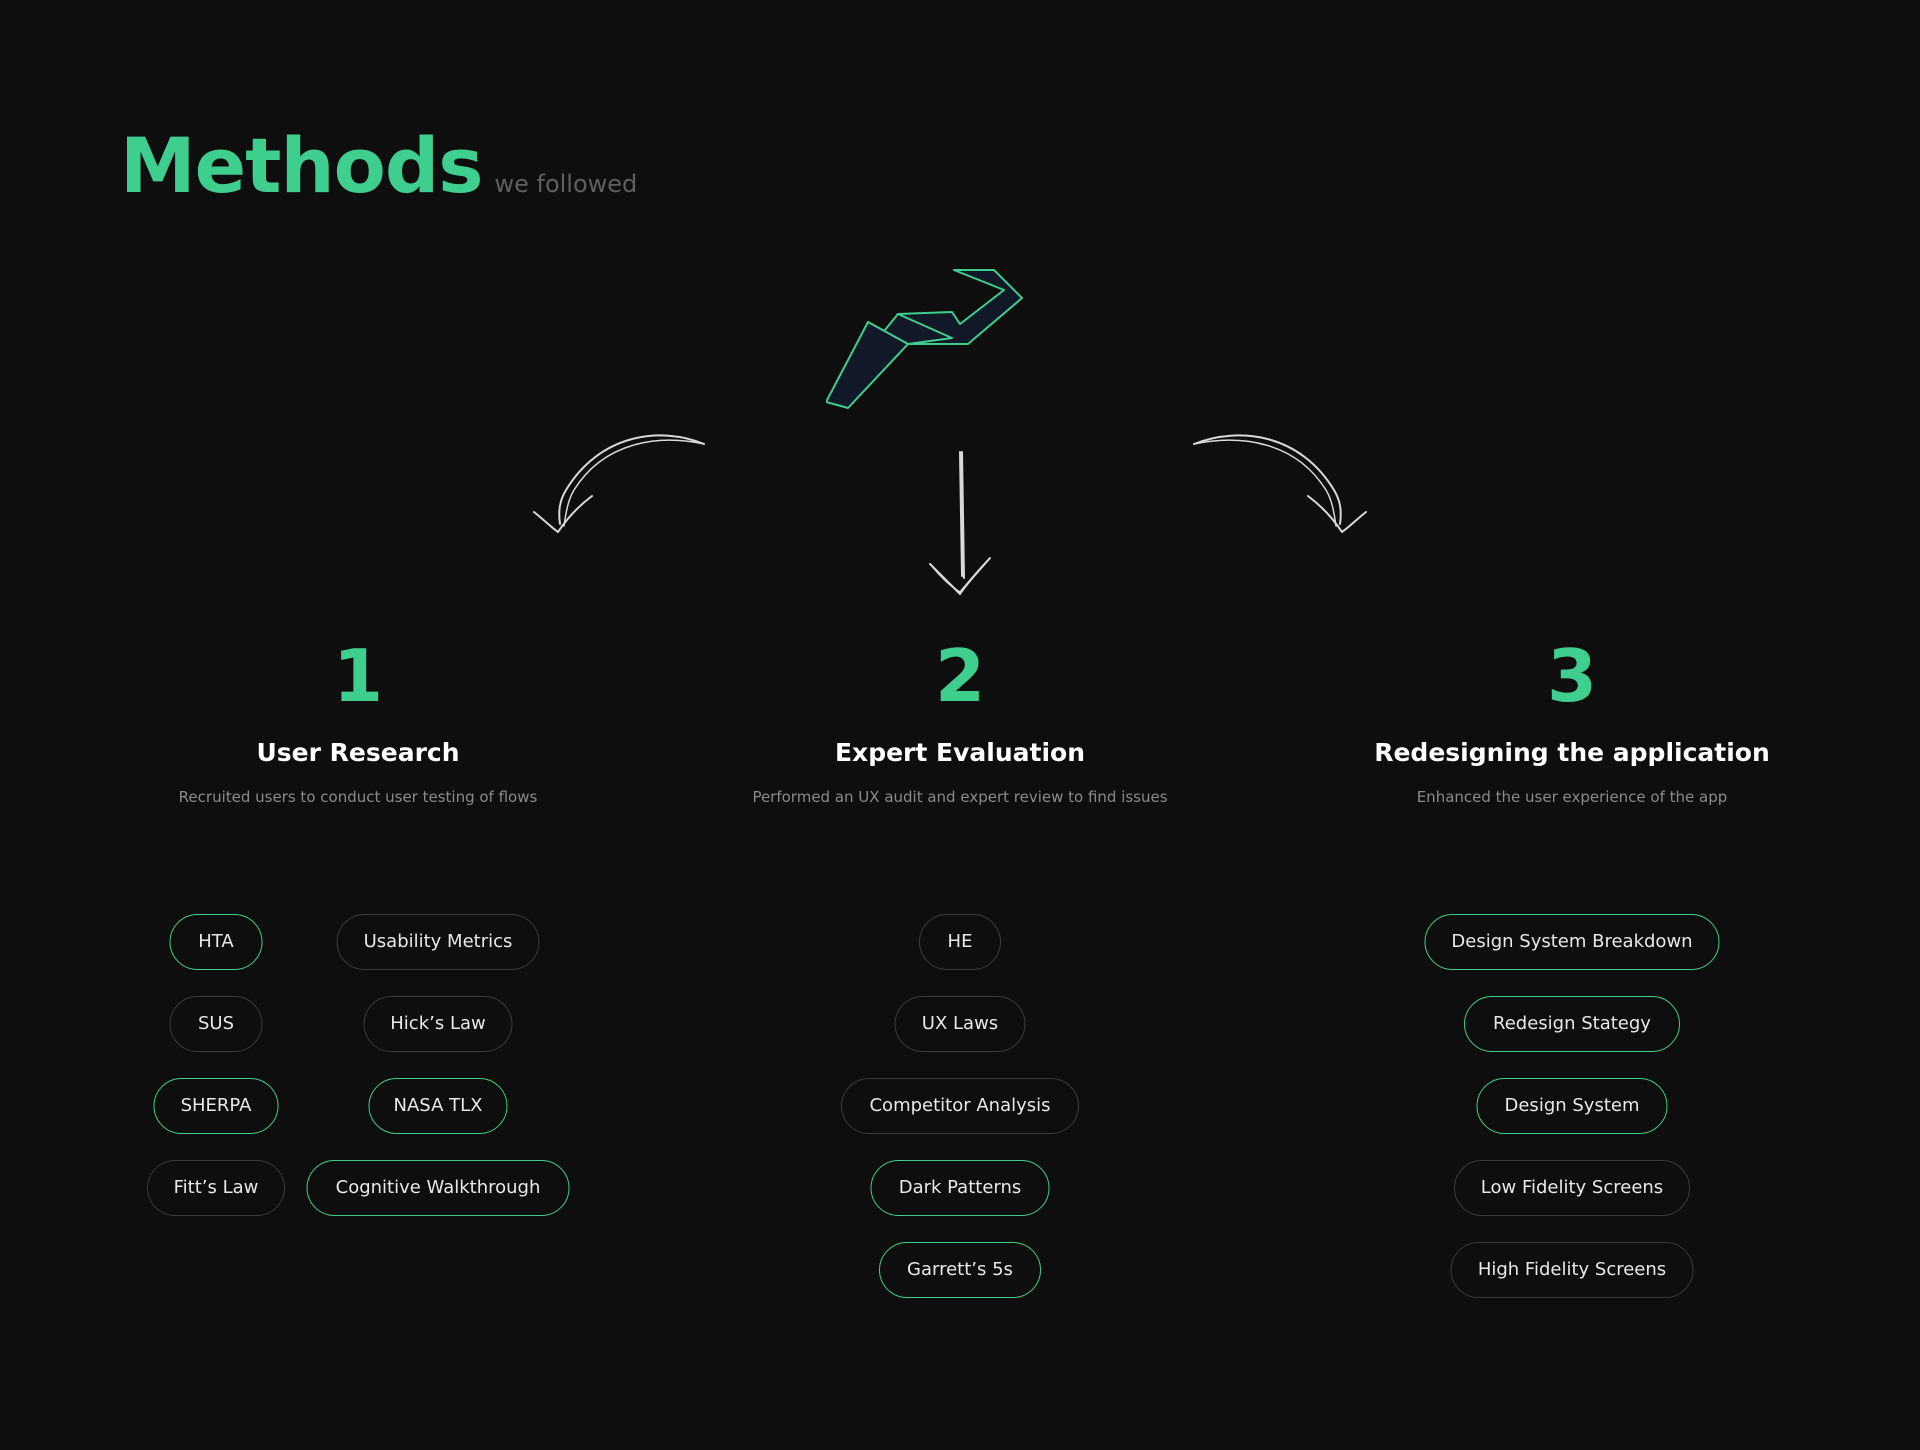 The image size is (1920, 1450). Describe the element at coordinates (216, 942) in the screenshot. I see `tag-pill: HTA` at that location.